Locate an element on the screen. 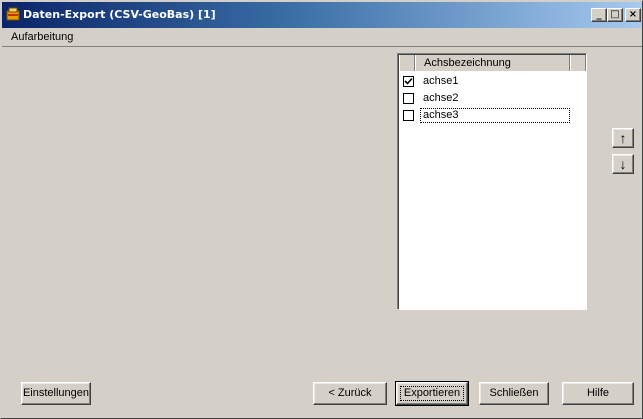  checkbox-achse2 is located at coordinates (408, 98).